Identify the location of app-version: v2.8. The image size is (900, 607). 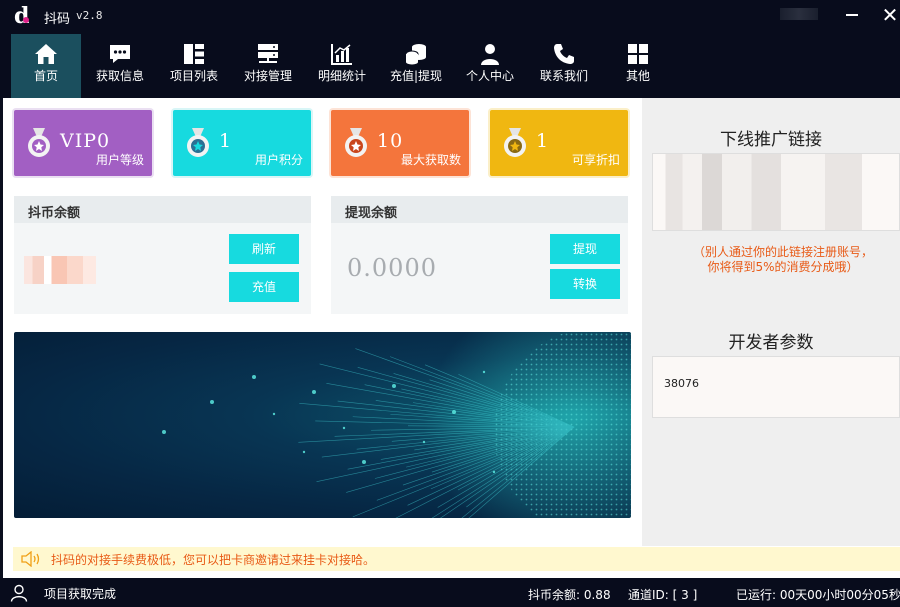
(89, 15).